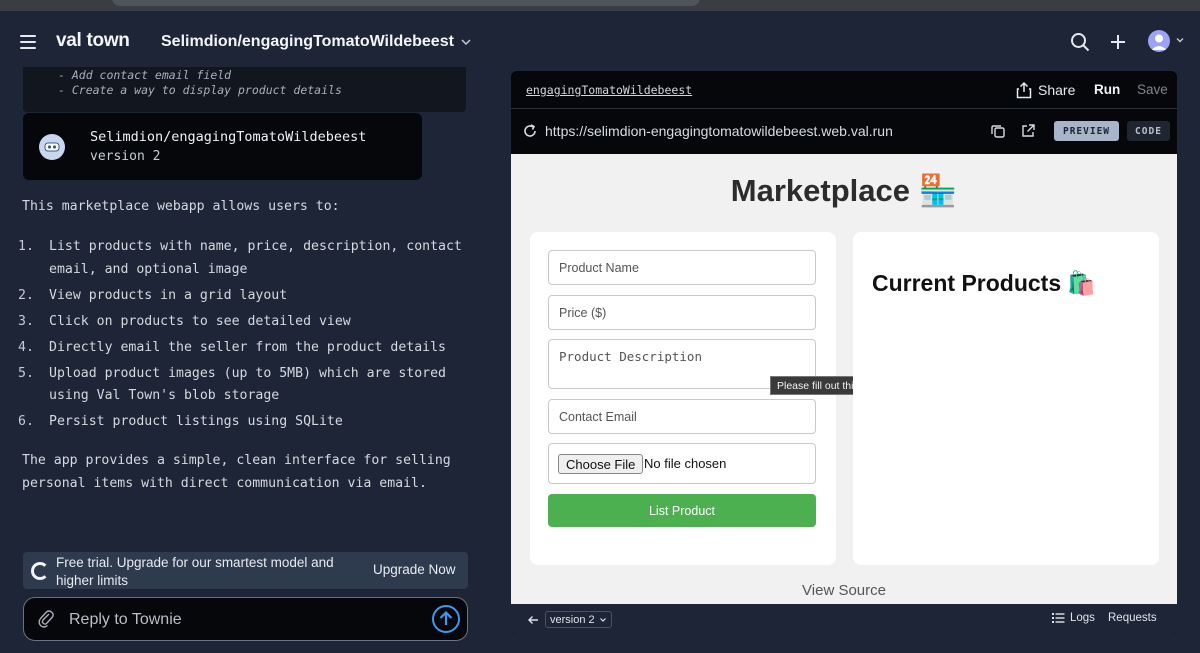  What do you see at coordinates (414, 569) in the screenshot?
I see `upgrade-now-button: Upgrade Now` at bounding box center [414, 569].